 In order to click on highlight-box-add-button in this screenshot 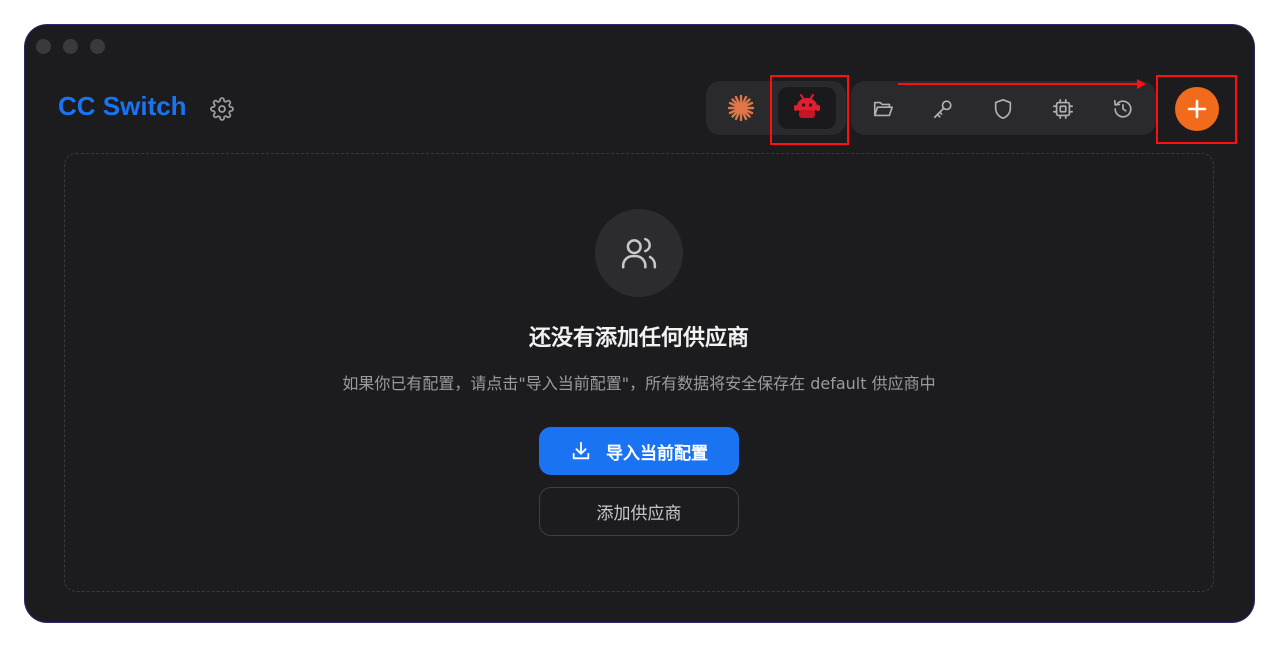, I will do `click(1196, 109)`.